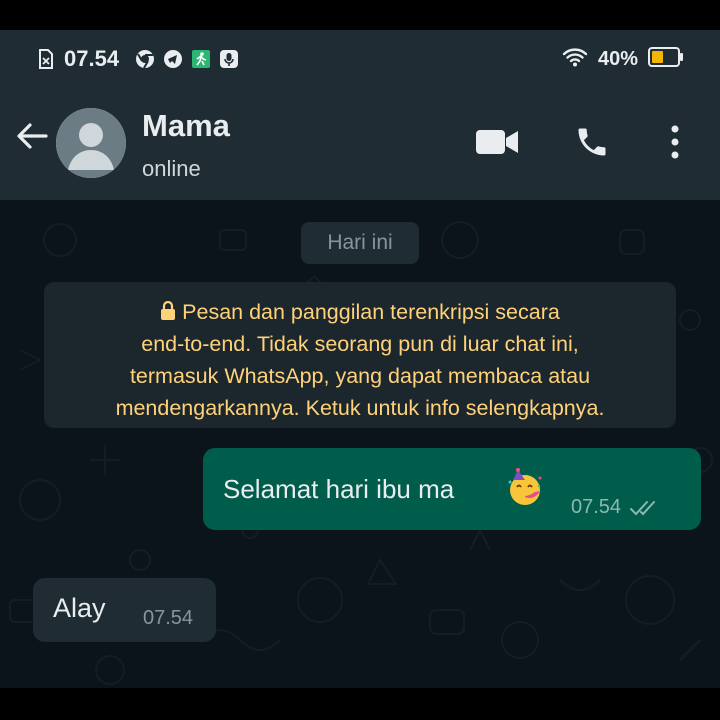 This screenshot has width=720, height=720. Describe the element at coordinates (617, 59) in the screenshot. I see `battery-percent: 40%` at that location.